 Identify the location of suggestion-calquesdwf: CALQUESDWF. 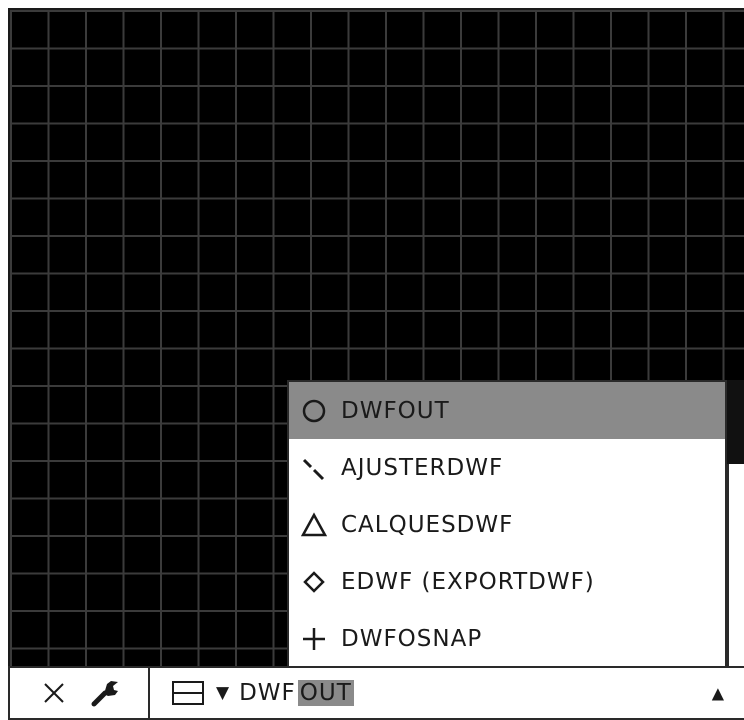
(507, 524).